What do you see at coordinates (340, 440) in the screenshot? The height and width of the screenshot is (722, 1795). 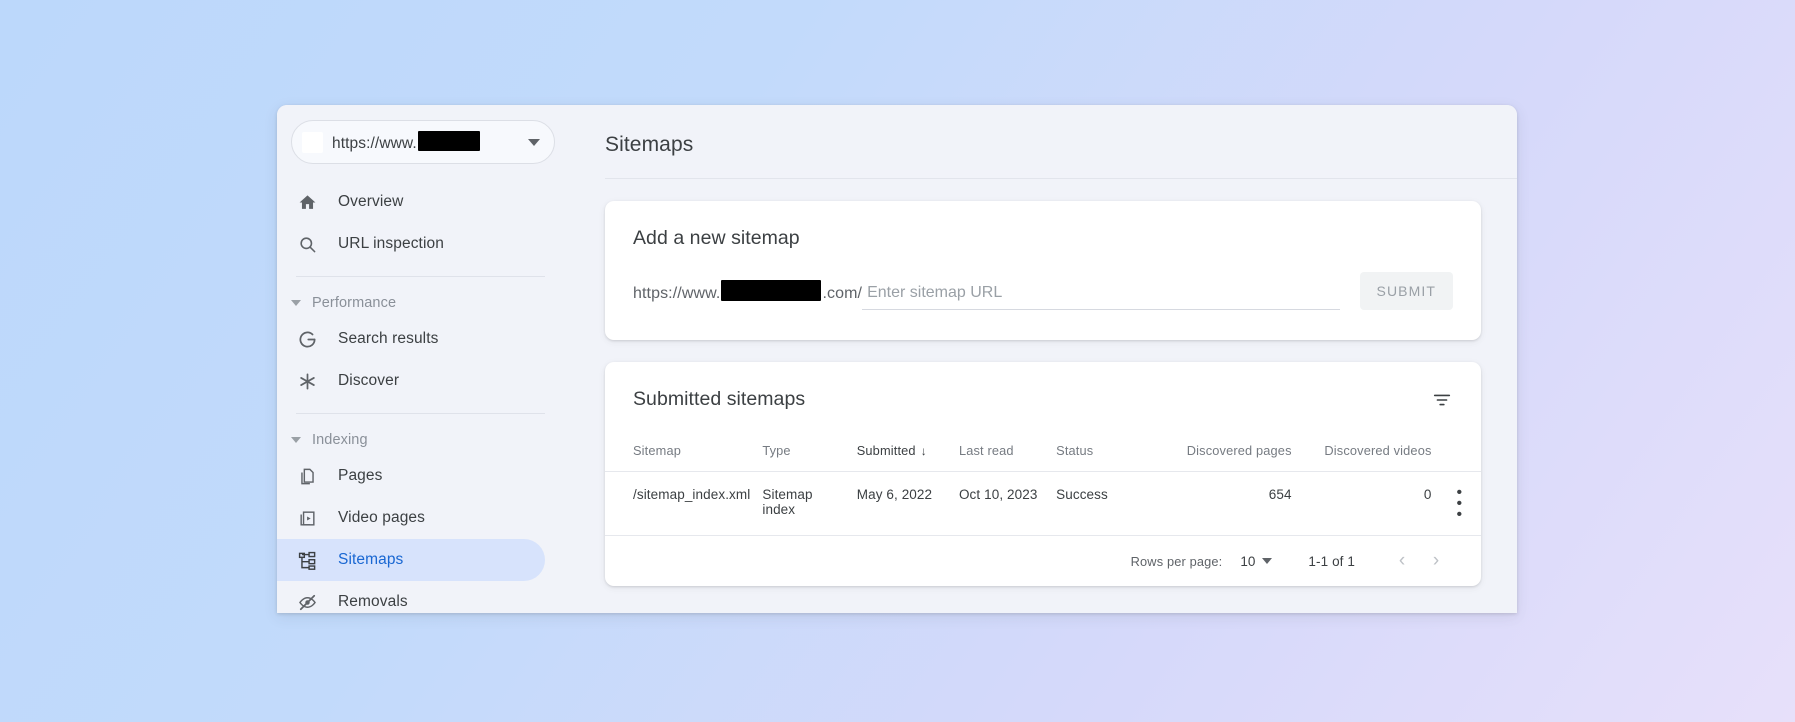 I see `sidebar-section-label: Indexing` at bounding box center [340, 440].